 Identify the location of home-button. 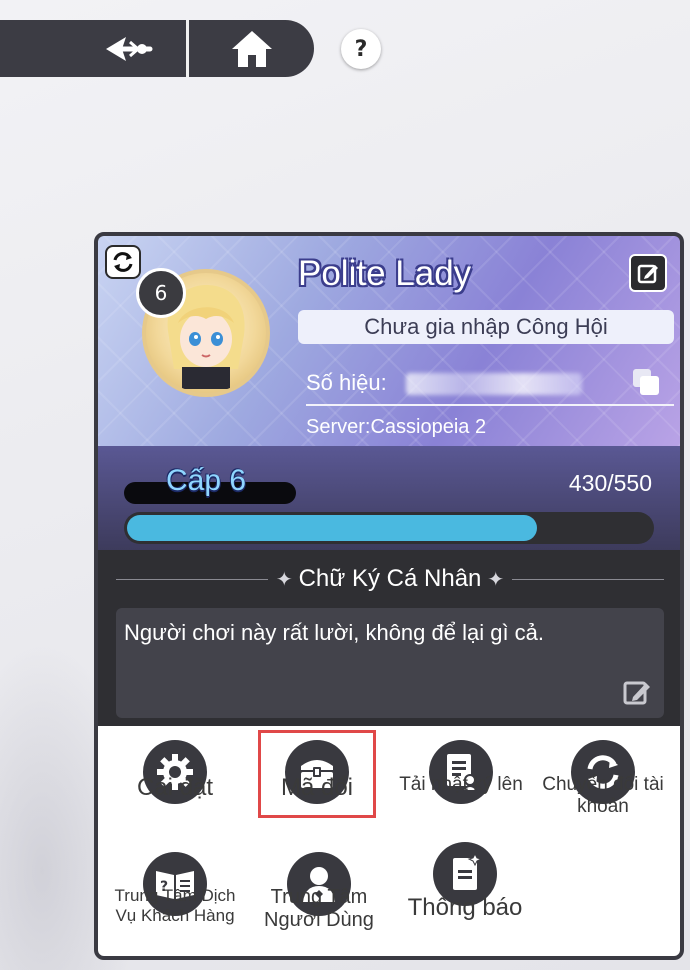
(251, 48).